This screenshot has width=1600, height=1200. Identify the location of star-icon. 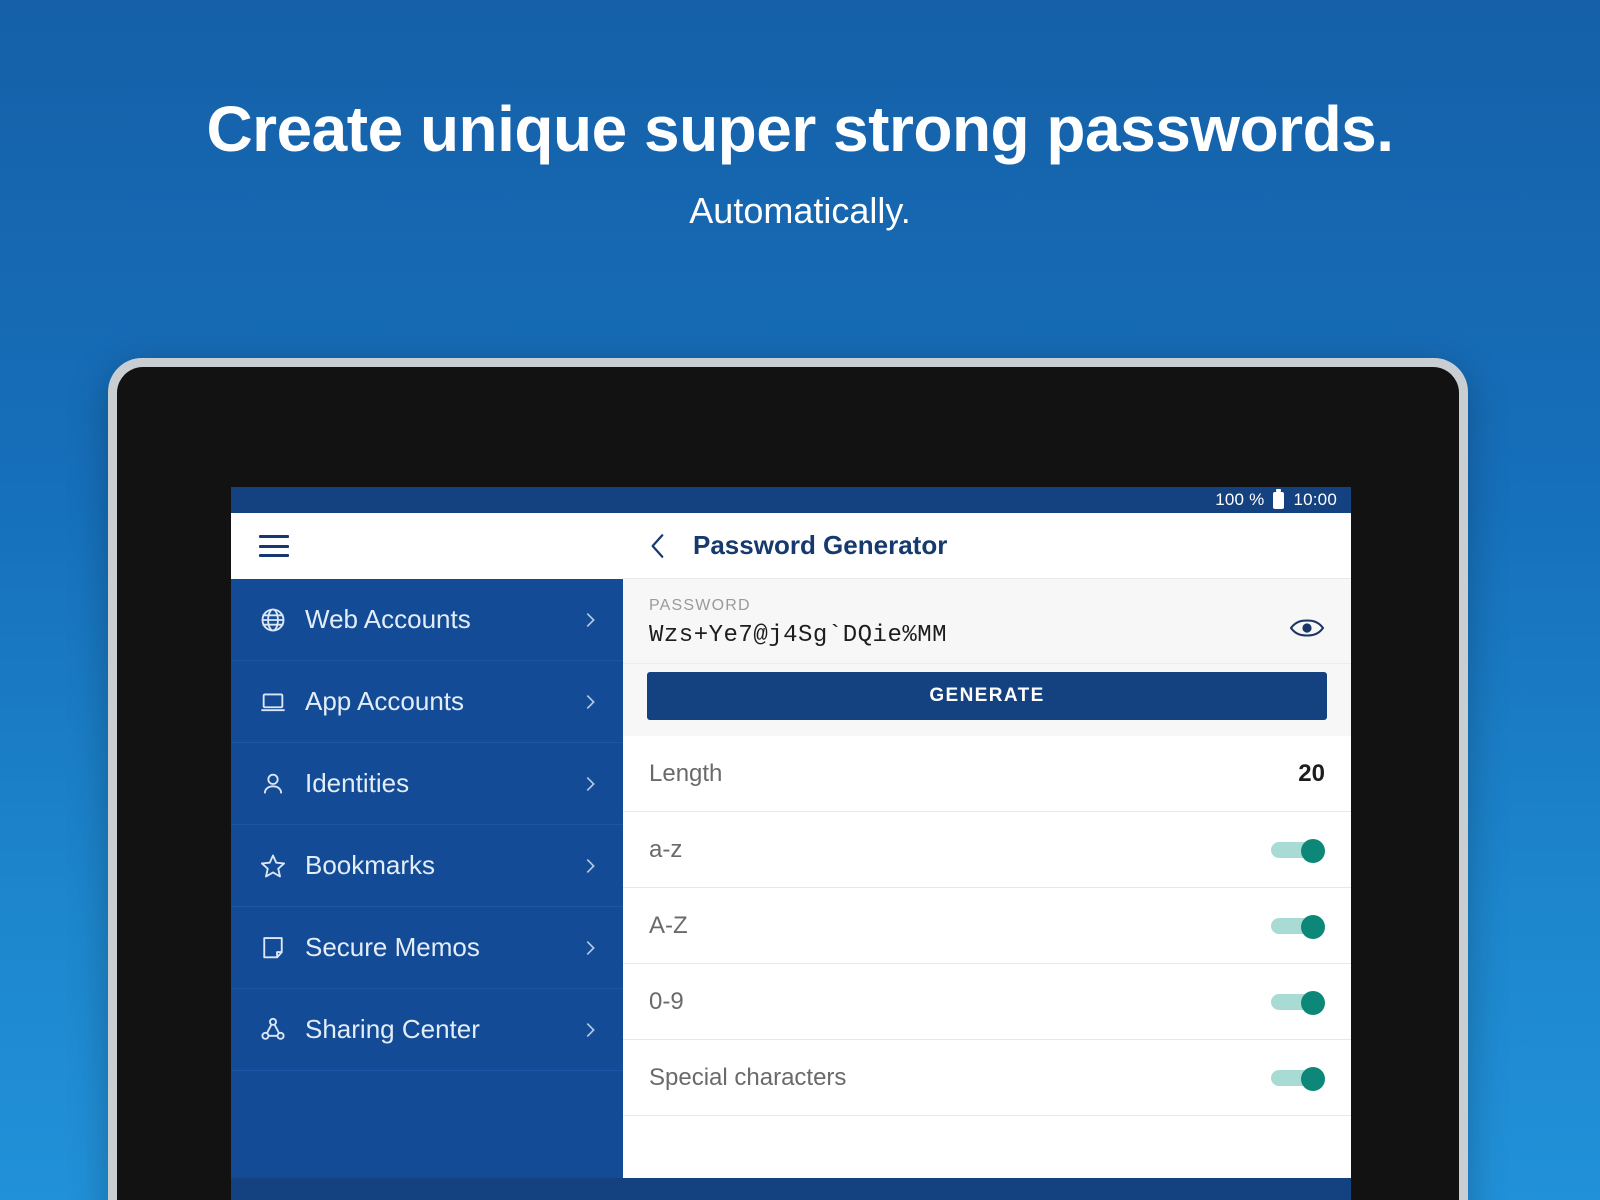
(278, 866).